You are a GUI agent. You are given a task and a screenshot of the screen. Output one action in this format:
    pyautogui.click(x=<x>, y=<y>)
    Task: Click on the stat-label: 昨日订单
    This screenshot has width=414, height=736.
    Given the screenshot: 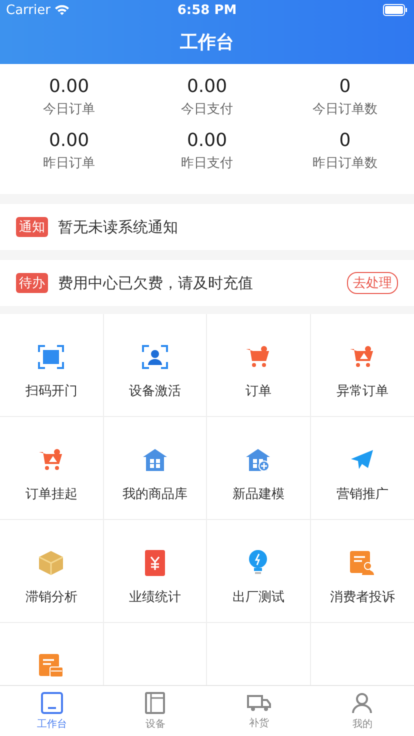 What is the action you would take?
    pyautogui.click(x=69, y=163)
    